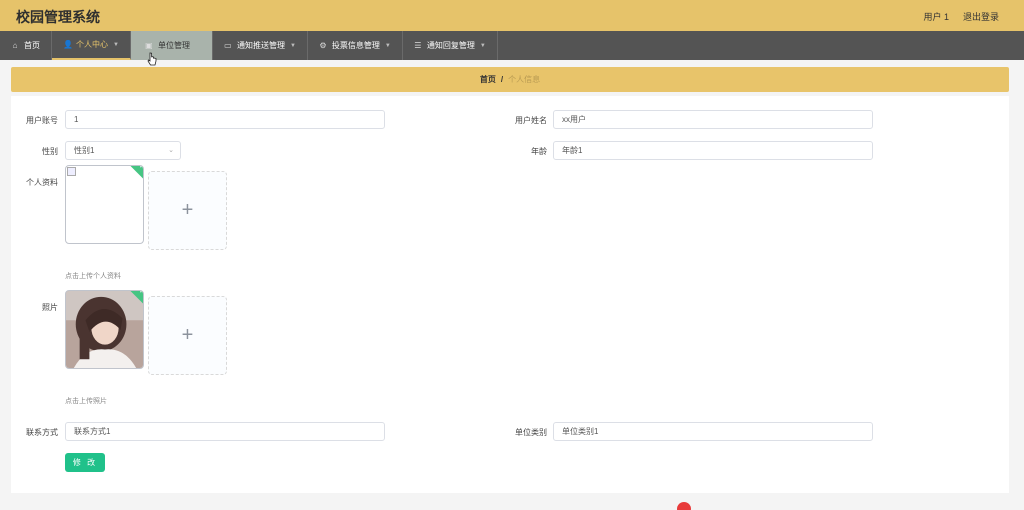 This screenshot has height=510, width=1024. I want to click on nav-item-label: 通知推送管理, so click(260, 45).